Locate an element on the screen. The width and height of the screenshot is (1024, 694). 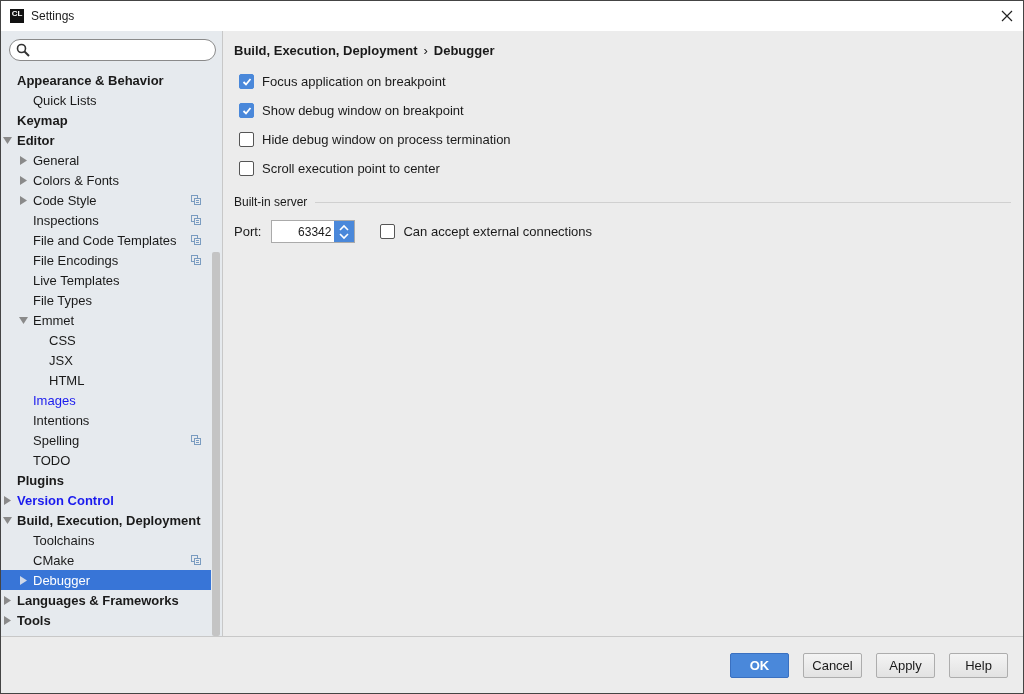
tree-item-label: CMake is located at coordinates (54, 560).